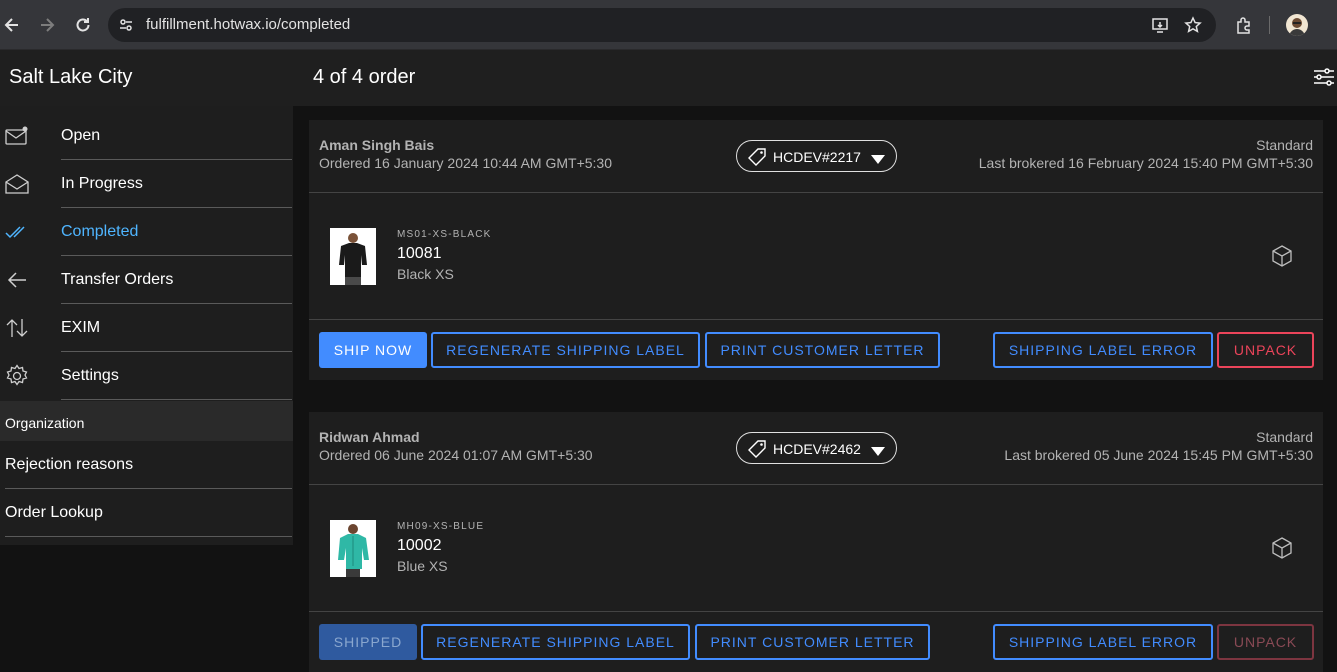 This screenshot has width=1337, height=672. What do you see at coordinates (102, 183) in the screenshot?
I see `sidebar-item-label: In Progress` at bounding box center [102, 183].